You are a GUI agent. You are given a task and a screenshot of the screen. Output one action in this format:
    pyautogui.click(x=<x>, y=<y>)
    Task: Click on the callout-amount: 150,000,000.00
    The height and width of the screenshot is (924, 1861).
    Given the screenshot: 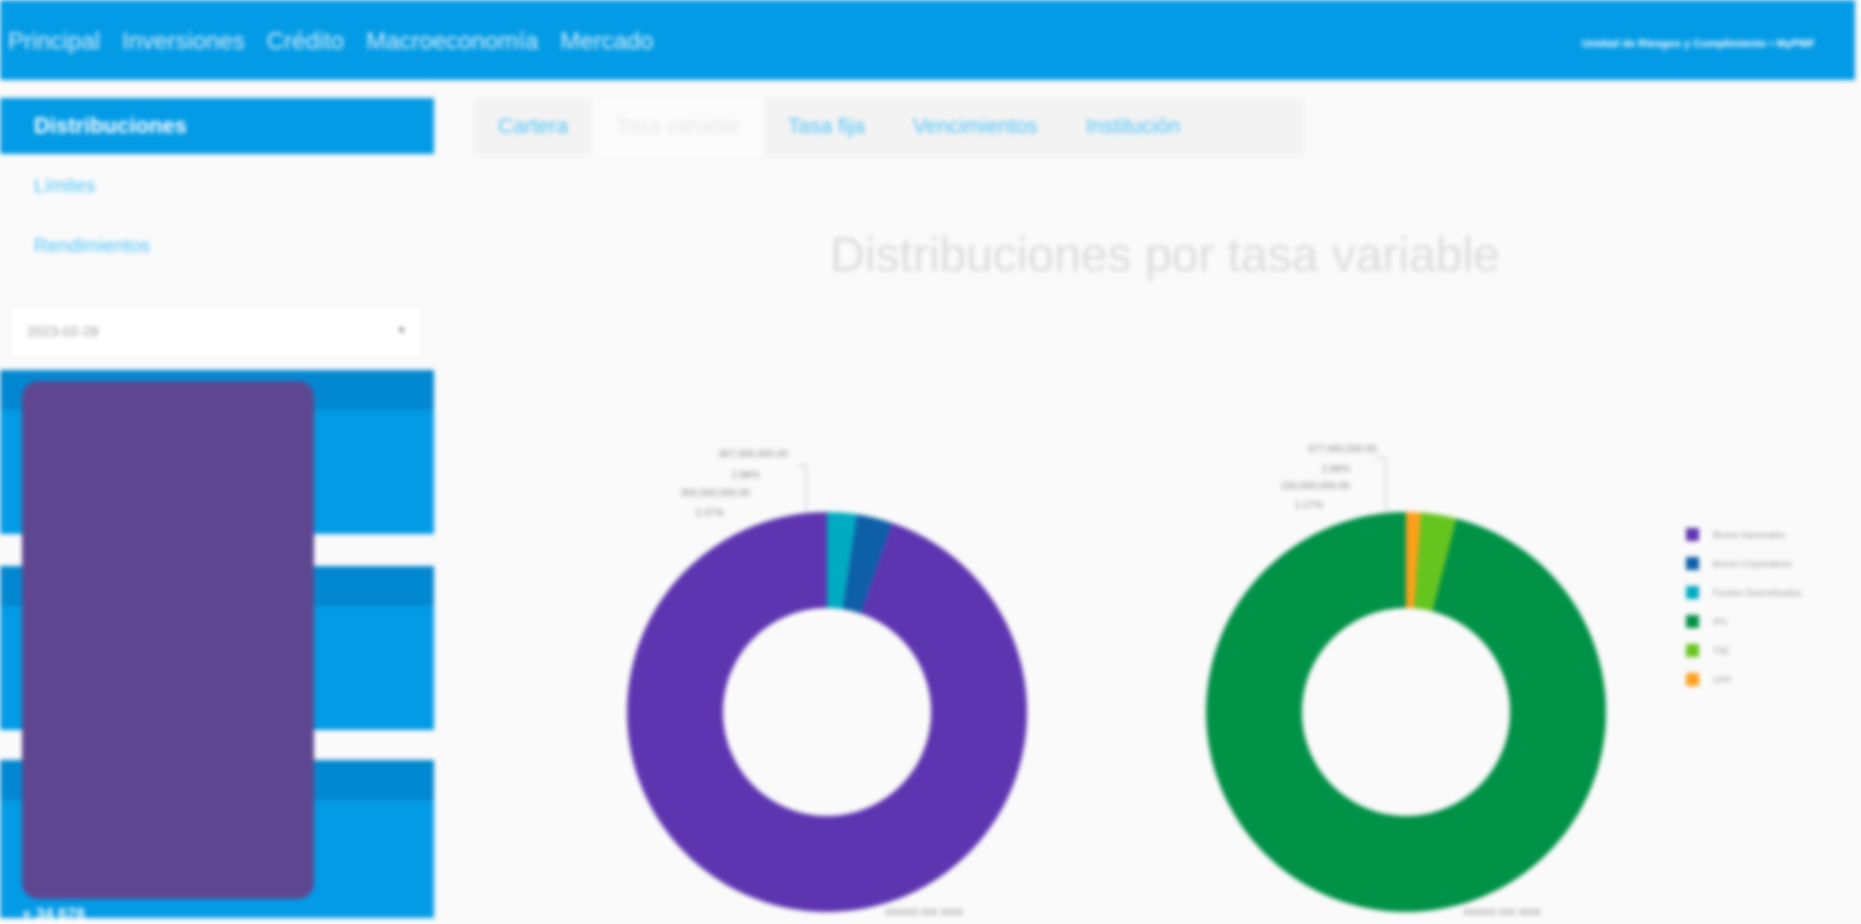 What is the action you would take?
    pyautogui.click(x=1315, y=486)
    